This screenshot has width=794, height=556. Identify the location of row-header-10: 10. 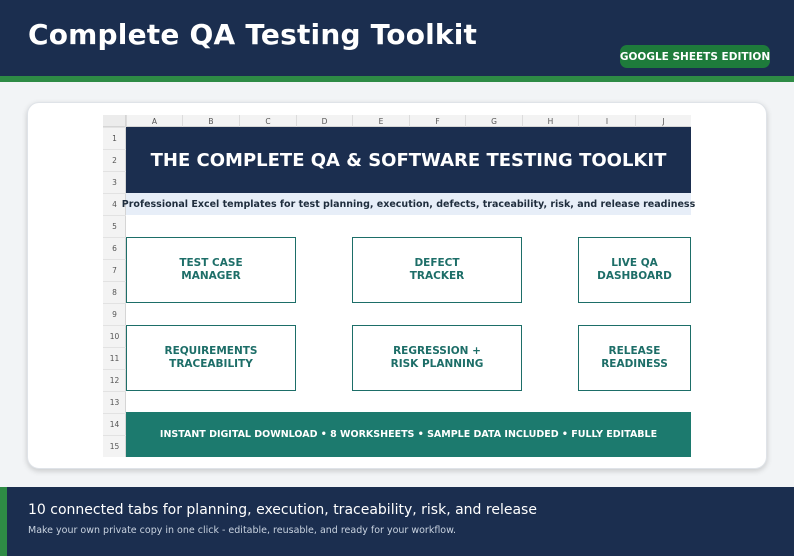
(114, 336).